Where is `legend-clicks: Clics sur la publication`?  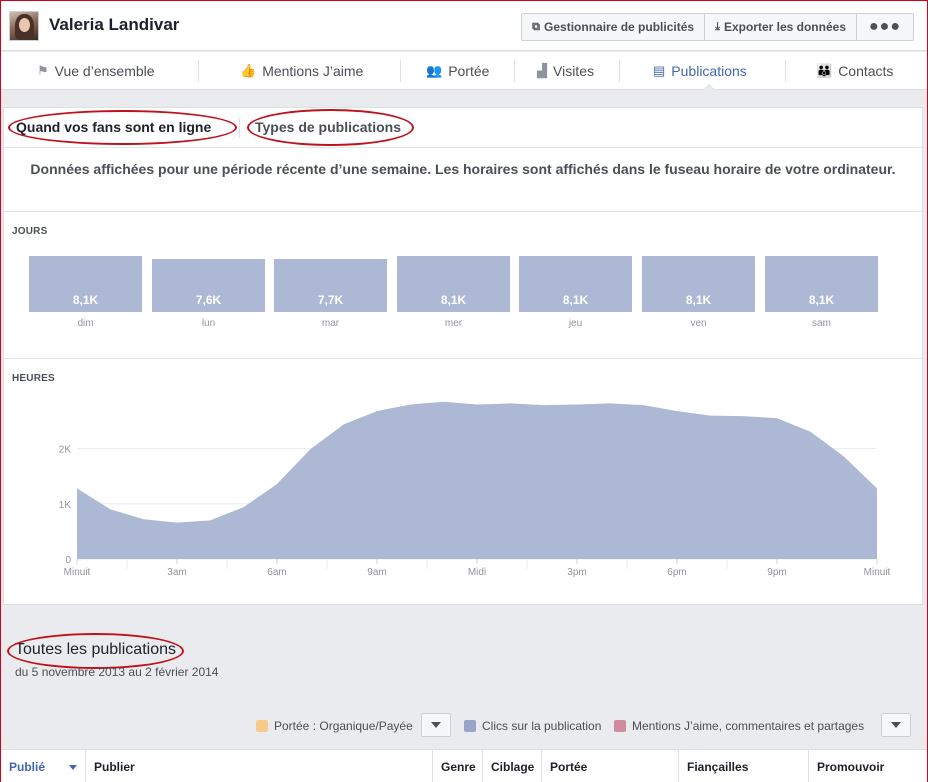
legend-clicks: Clics sur la publication is located at coordinates (532, 726).